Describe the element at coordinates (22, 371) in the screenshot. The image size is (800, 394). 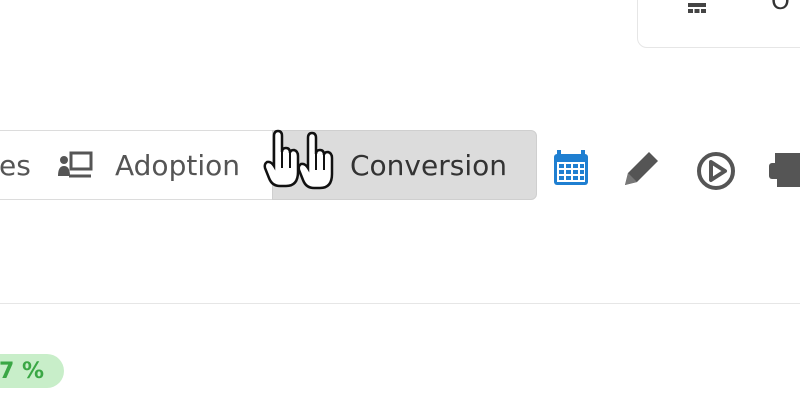
I see `badge-text: 7 %` at that location.